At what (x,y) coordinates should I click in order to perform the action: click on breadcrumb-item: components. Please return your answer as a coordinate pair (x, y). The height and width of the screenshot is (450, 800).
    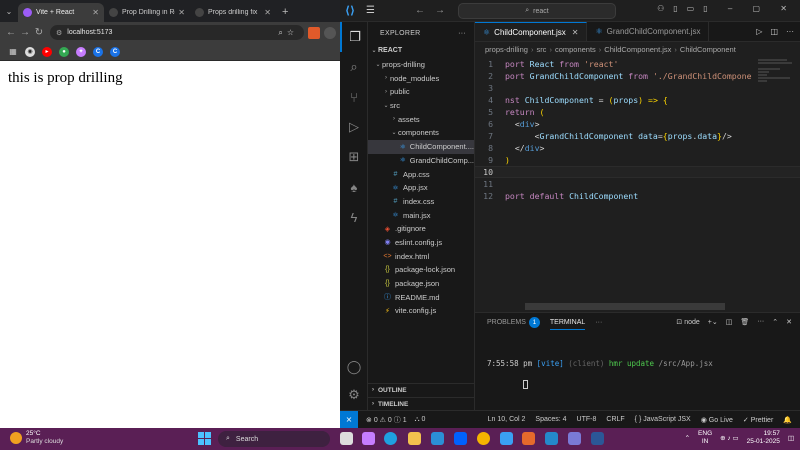
    Looking at the image, I should click on (575, 49).